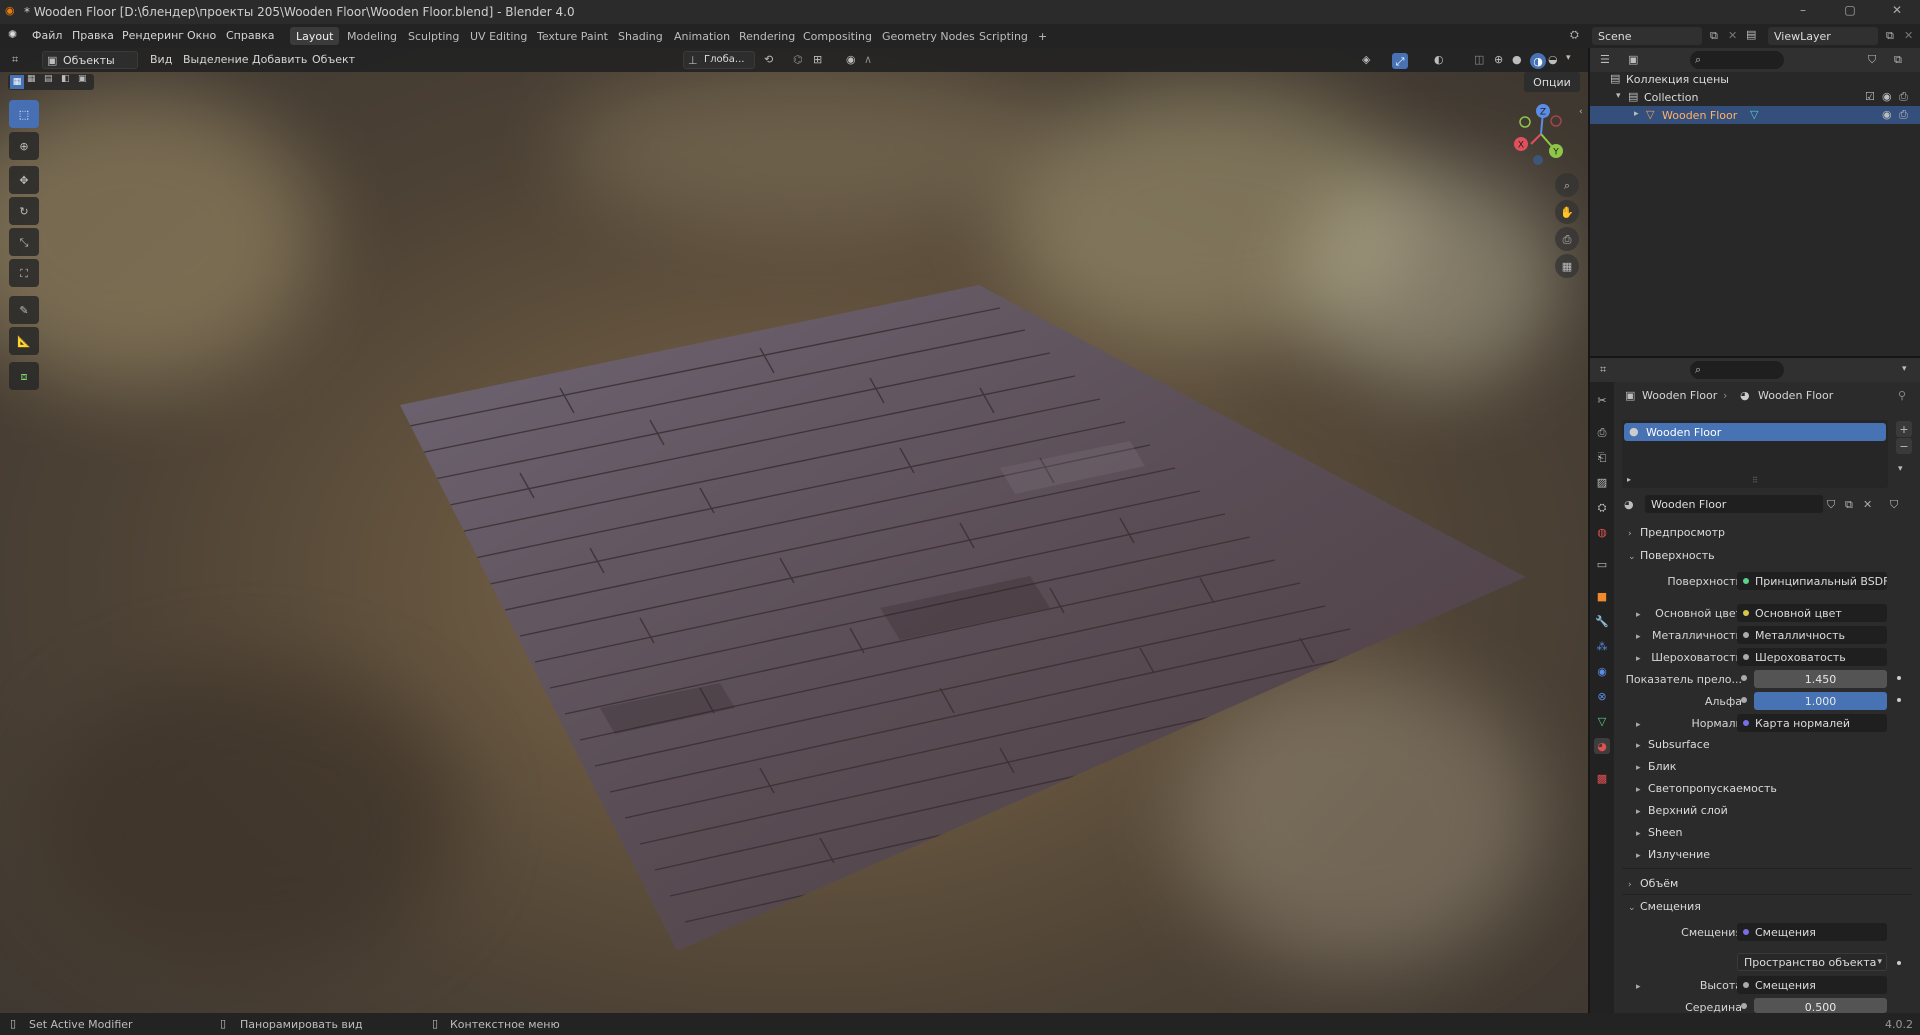  Describe the element at coordinates (1887, 96) in the screenshot. I see `eye-icon: ◉` at that location.